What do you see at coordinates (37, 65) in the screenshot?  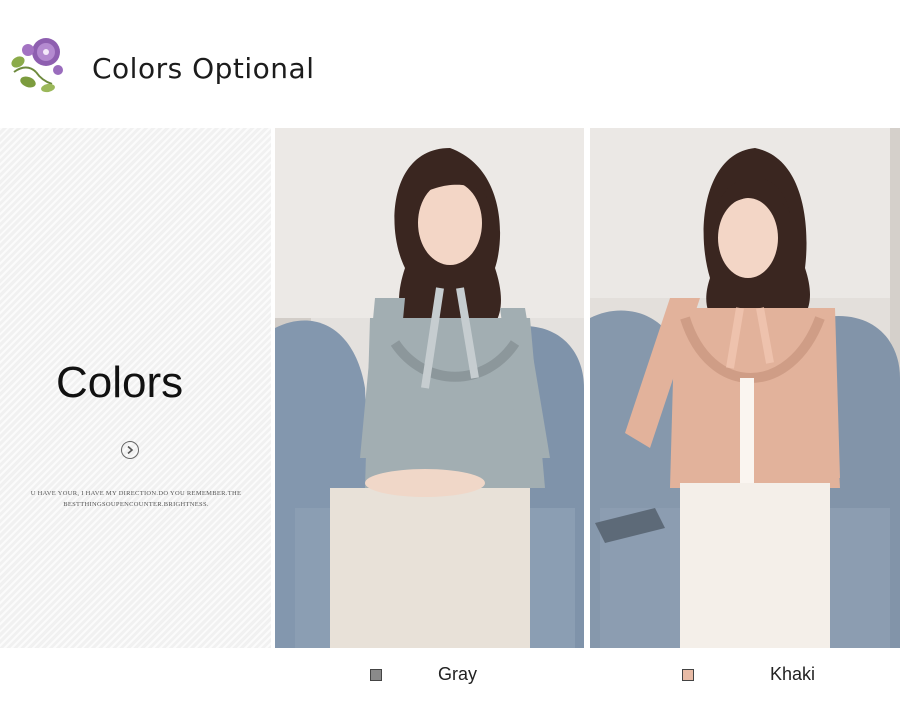 I see `morning-glory-flower-icon` at bounding box center [37, 65].